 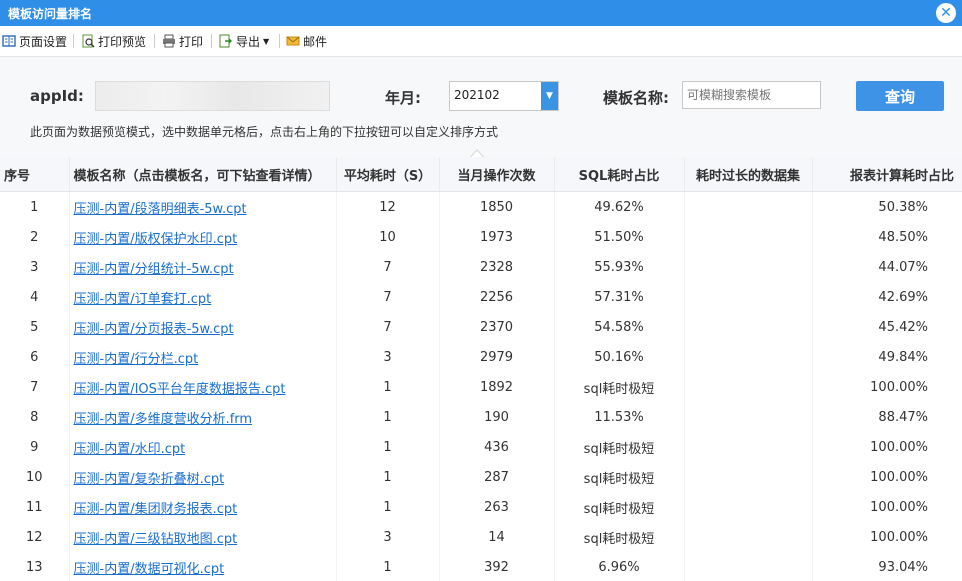 What do you see at coordinates (35, 417) in the screenshot?
I see `row-index: 8` at bounding box center [35, 417].